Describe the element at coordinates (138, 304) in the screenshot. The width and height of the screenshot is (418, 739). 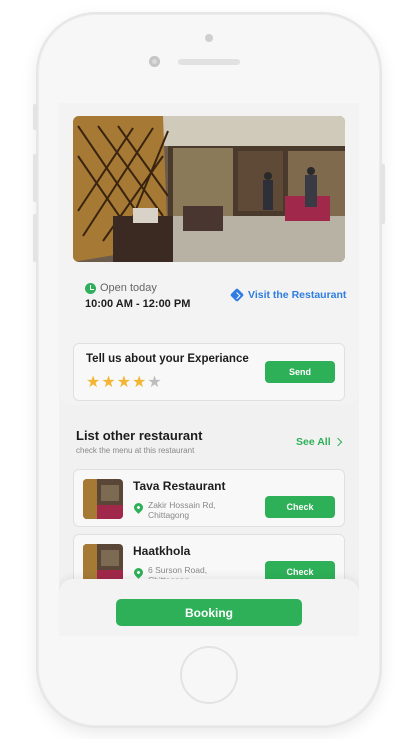
I see `opening-hours: 10:00 AM - 12:00 PM` at that location.